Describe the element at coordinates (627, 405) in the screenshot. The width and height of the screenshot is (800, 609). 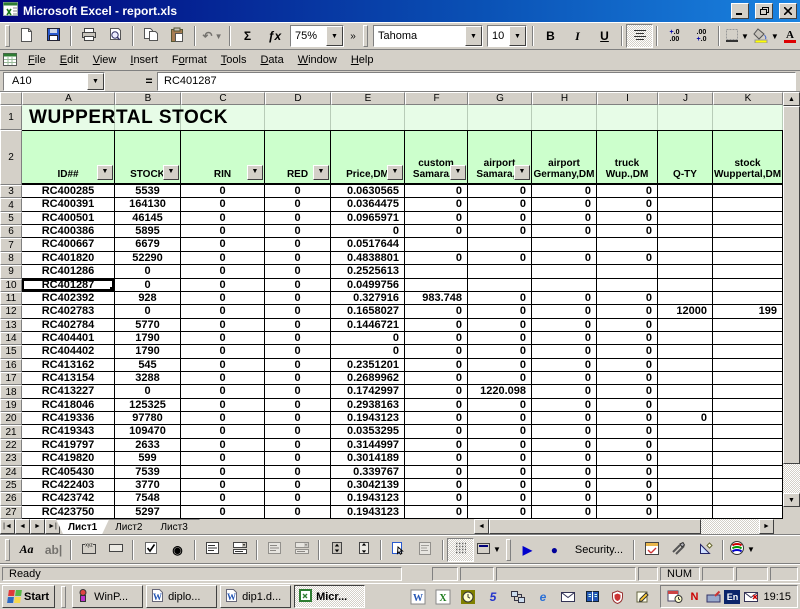
I see `cell-I19: 0` at that location.